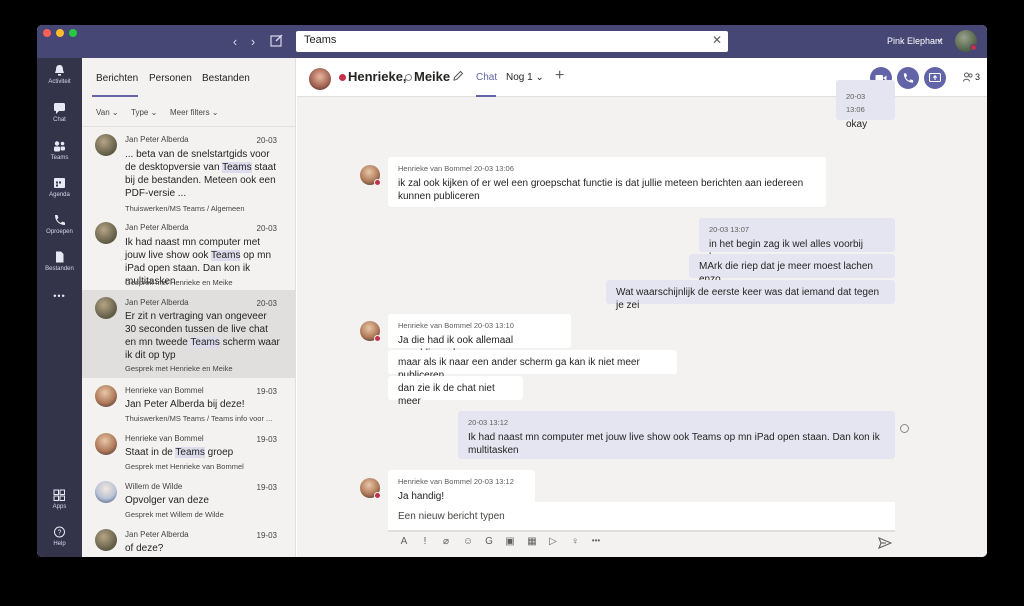  What do you see at coordinates (510, 543) in the screenshot?
I see `sticker-icon: ▣` at bounding box center [510, 543].